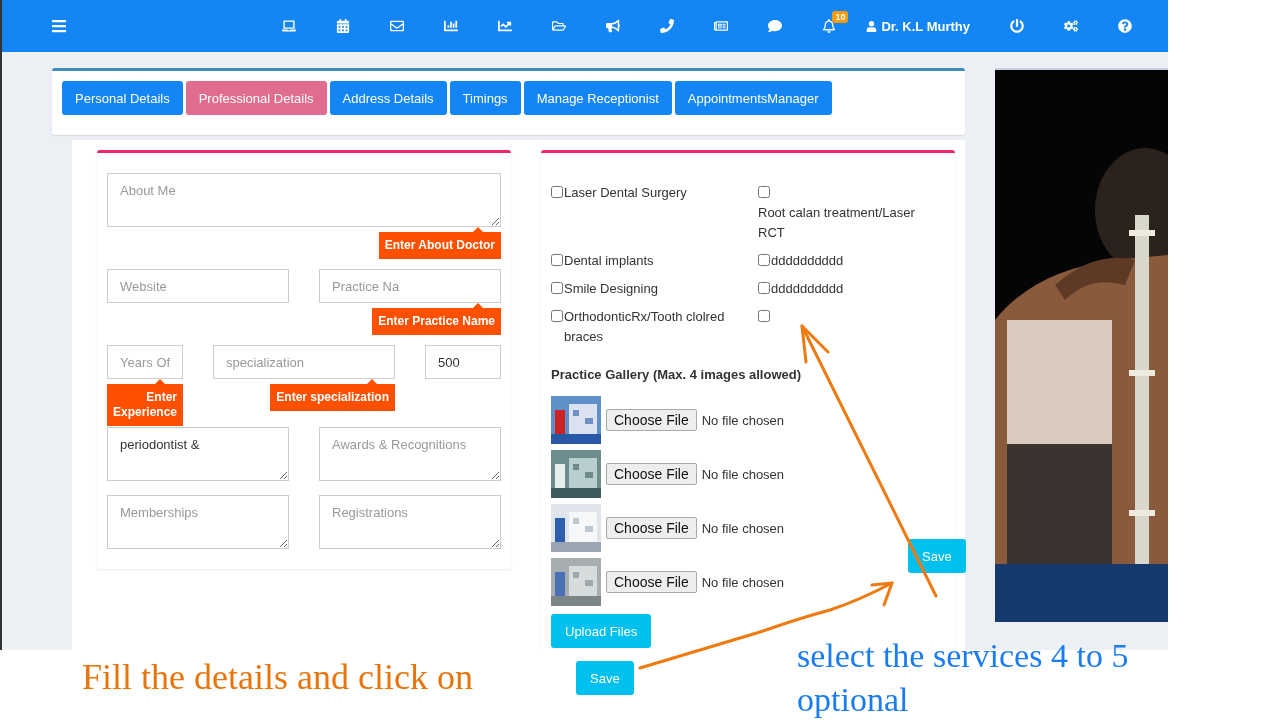 This screenshot has width=1280, height=720. Describe the element at coordinates (753, 98) in the screenshot. I see `tab: AppointmentsManager` at that location.